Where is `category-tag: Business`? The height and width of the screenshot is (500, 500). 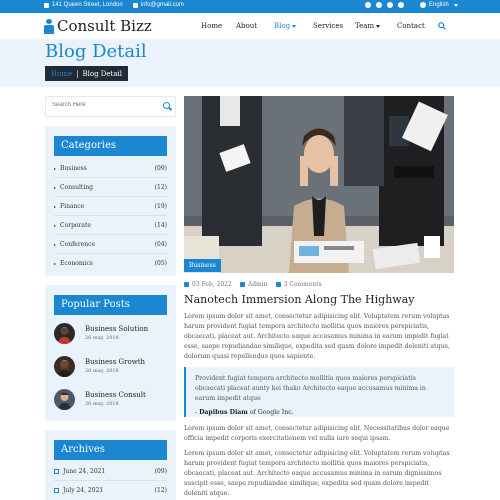
category-tag: Business is located at coordinates (202, 265).